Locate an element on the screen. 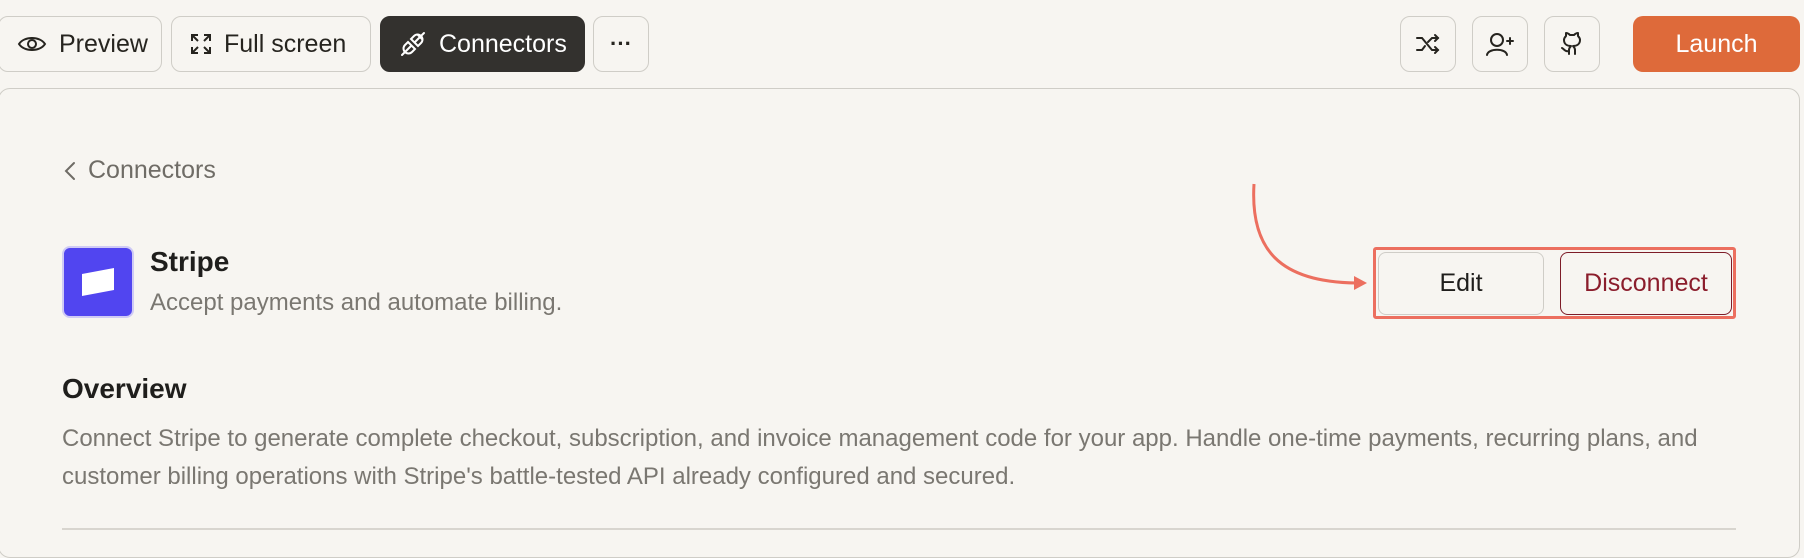 The image size is (1804, 558). github-button is located at coordinates (1572, 44).